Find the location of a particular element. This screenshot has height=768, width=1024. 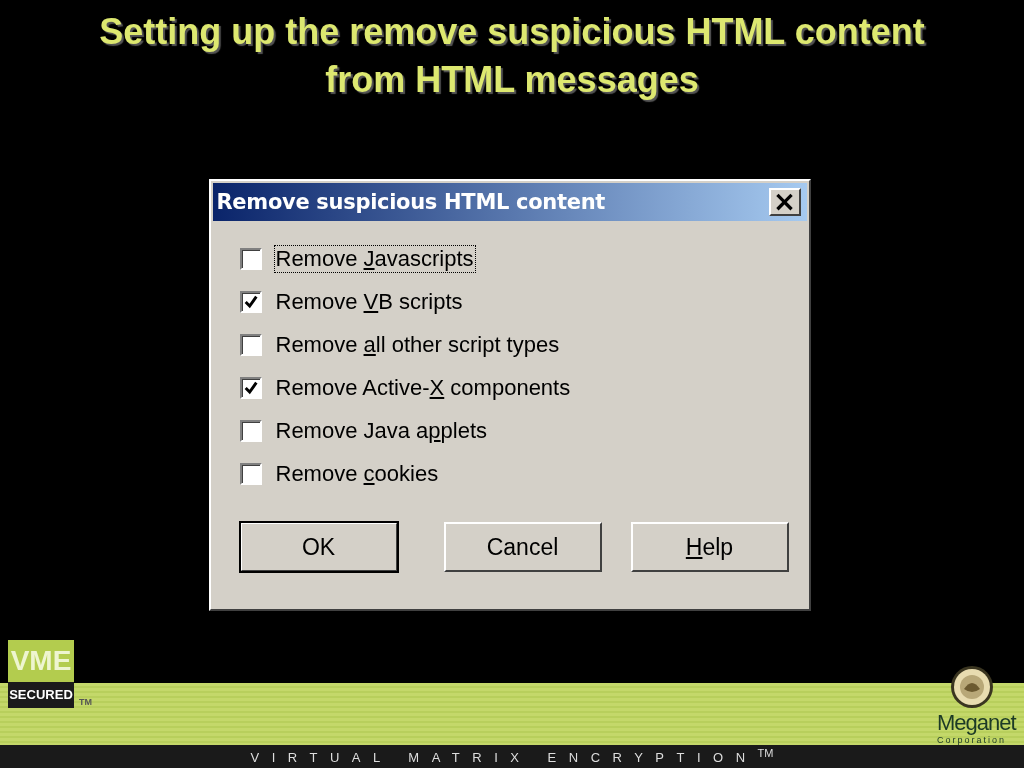

company-subtitle: Corporation is located at coordinates (972, 740).